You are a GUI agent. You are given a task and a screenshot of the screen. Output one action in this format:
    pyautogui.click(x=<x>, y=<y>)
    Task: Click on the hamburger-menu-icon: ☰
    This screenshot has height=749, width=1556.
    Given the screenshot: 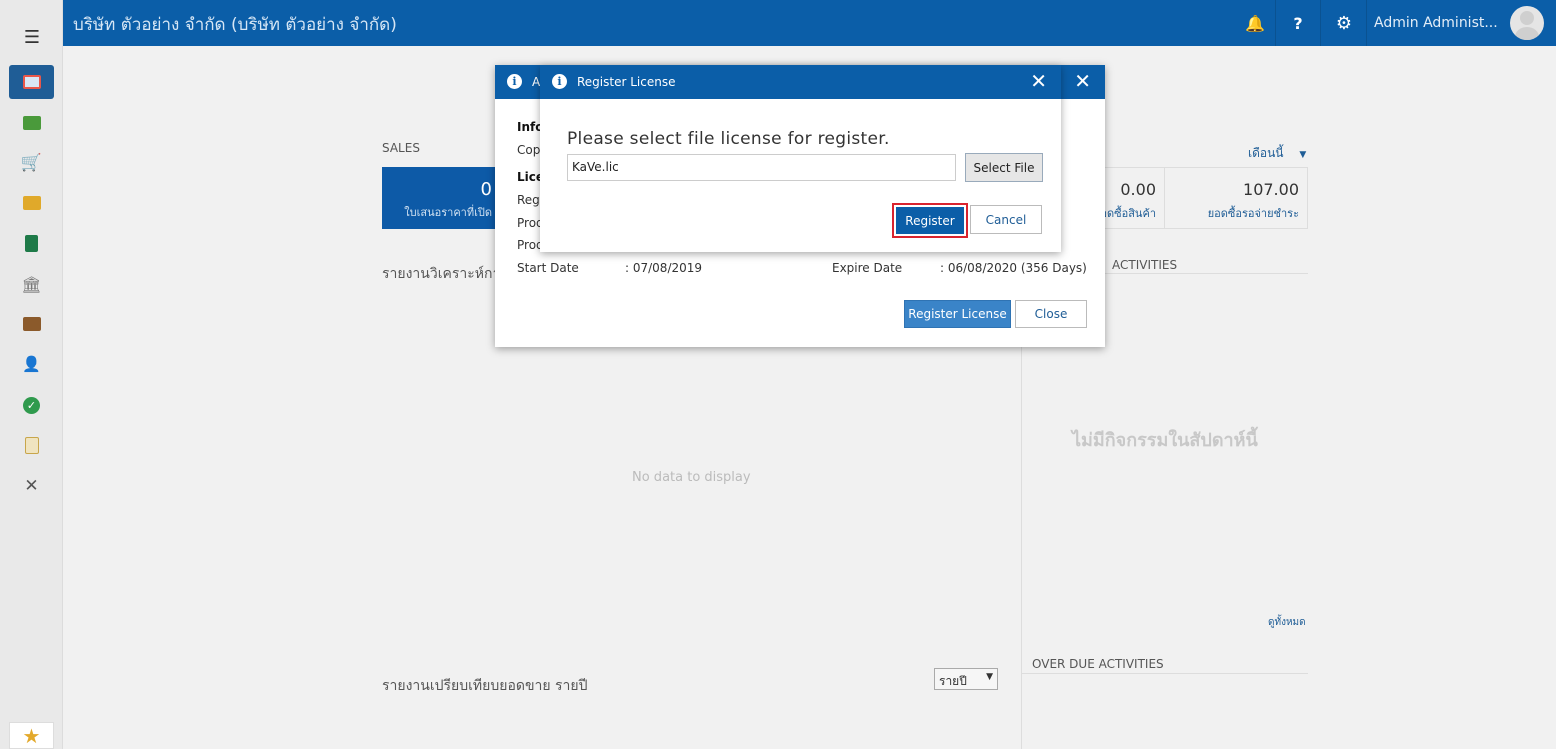 What is the action you would take?
    pyautogui.click(x=32, y=38)
    